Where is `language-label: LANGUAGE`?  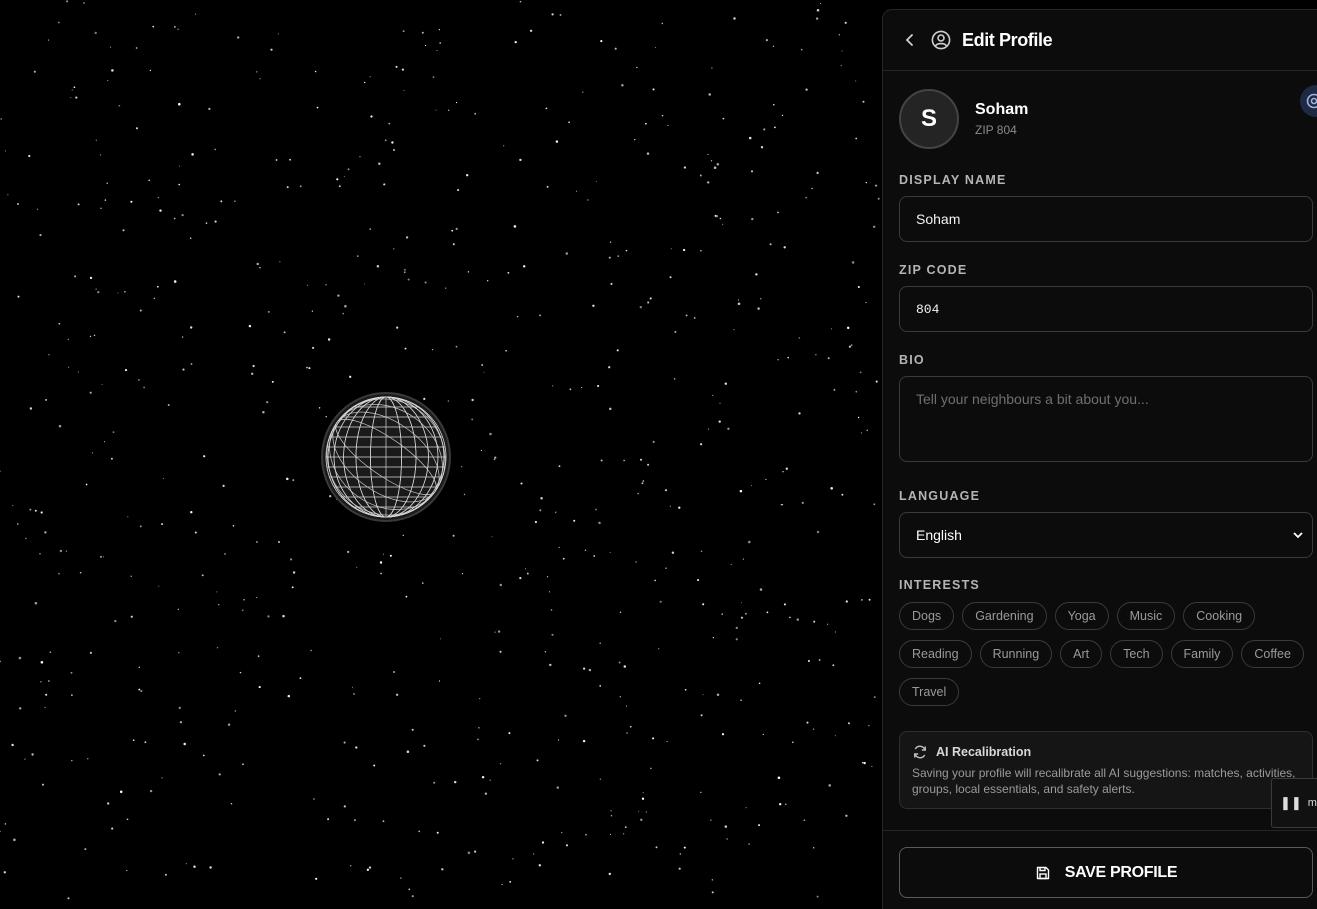 language-label: LANGUAGE is located at coordinates (1108, 496).